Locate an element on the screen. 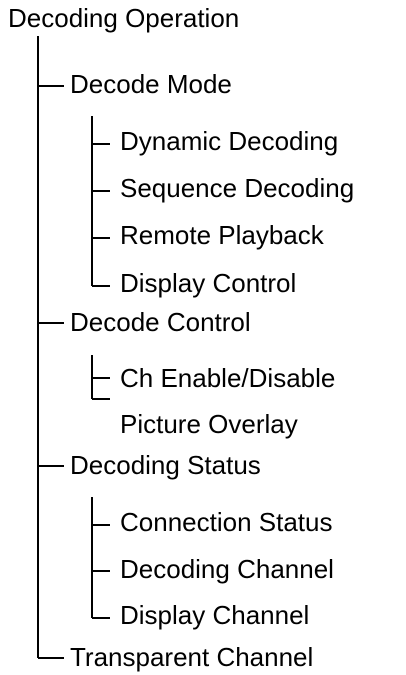 The width and height of the screenshot is (406, 675). node-picture-overlay: Picture Overlay is located at coordinates (209, 424).